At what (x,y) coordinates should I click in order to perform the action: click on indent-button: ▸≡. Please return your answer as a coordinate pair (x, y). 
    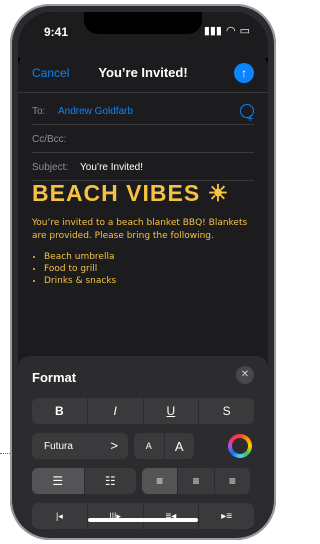
    Looking at the image, I should click on (226, 516).